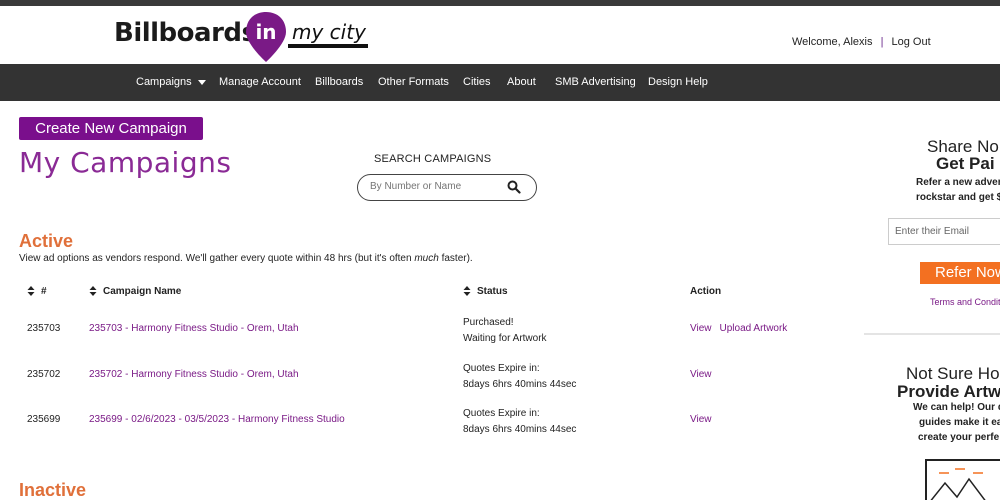  I want to click on artwork-text-line-1: We can help! Our d, so click(956, 407).